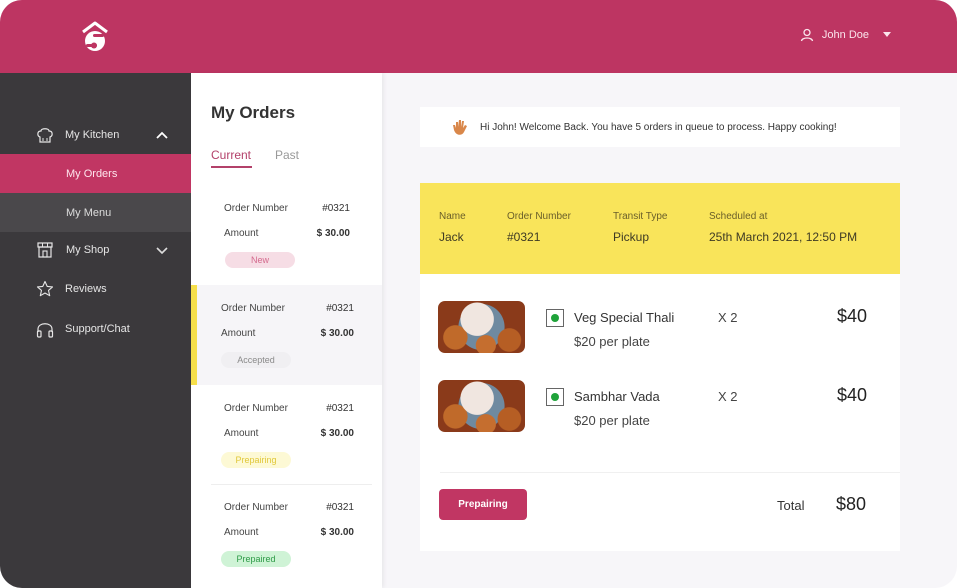 The height and width of the screenshot is (588, 957). I want to click on field-value: 25th March 2021, 12:50 PM, so click(783, 237).